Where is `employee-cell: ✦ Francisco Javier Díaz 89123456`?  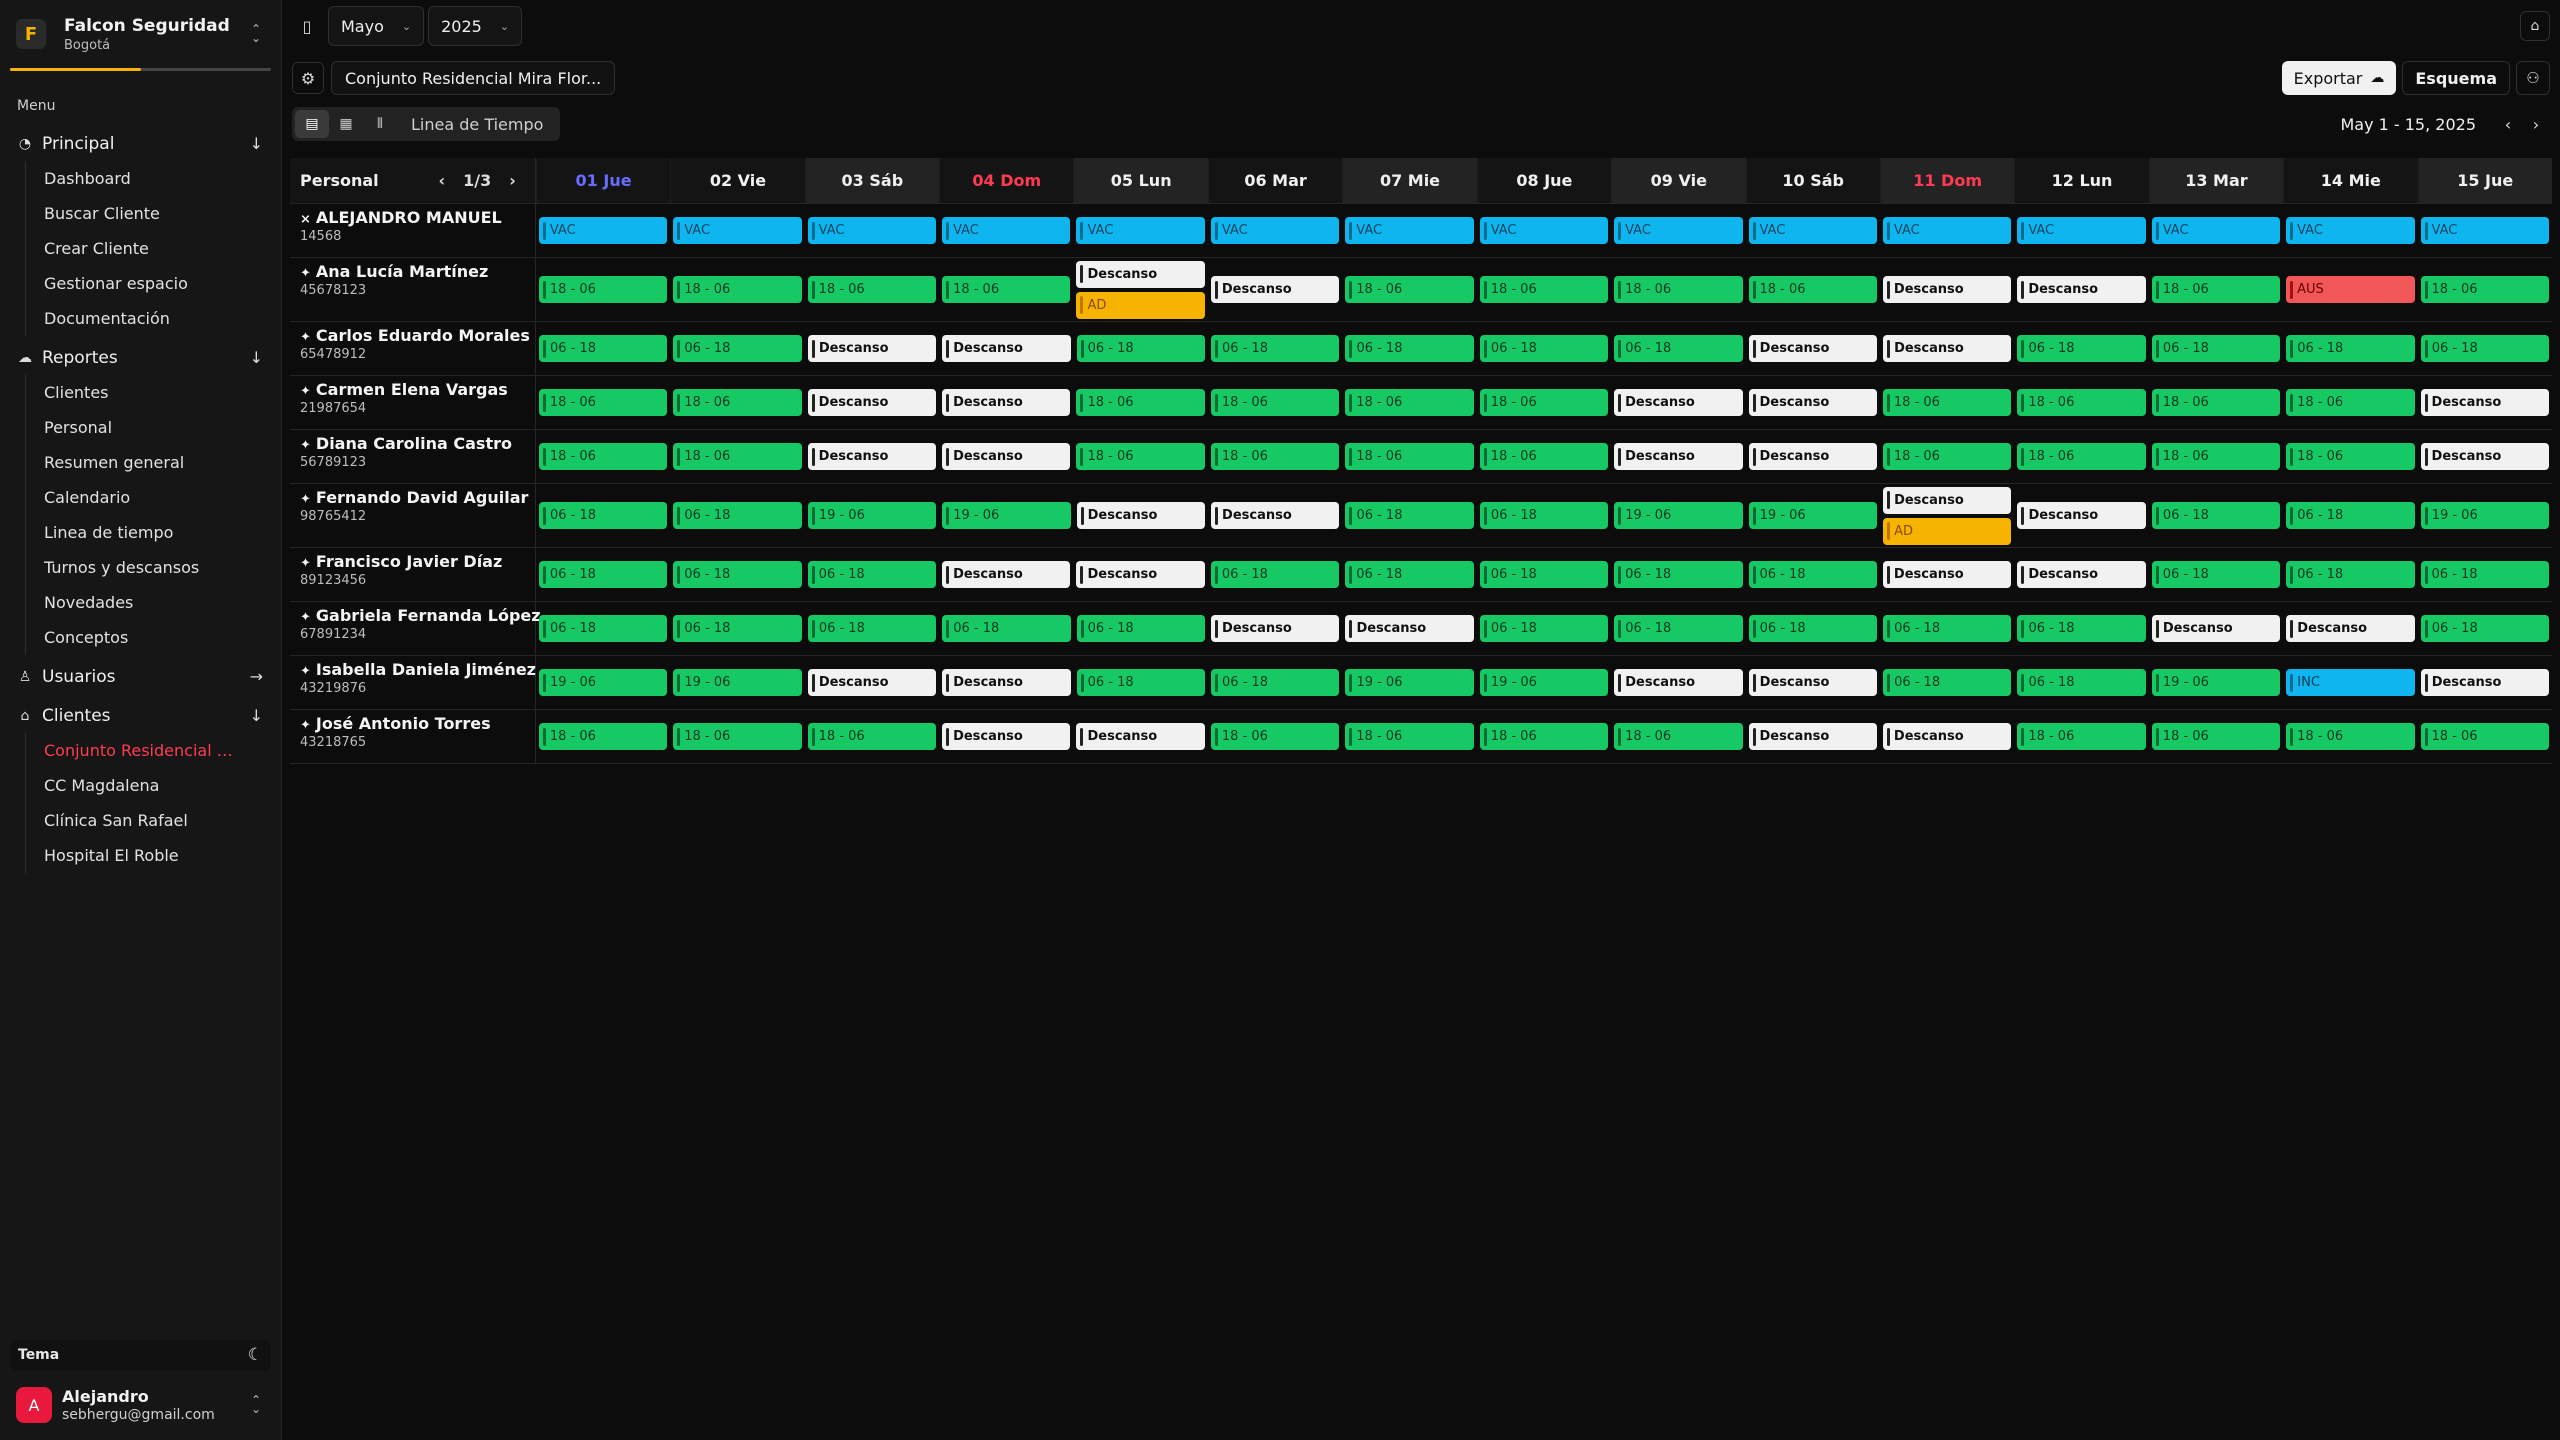
employee-cell: ✦ Francisco Javier Díaz 89123456 is located at coordinates (413, 574).